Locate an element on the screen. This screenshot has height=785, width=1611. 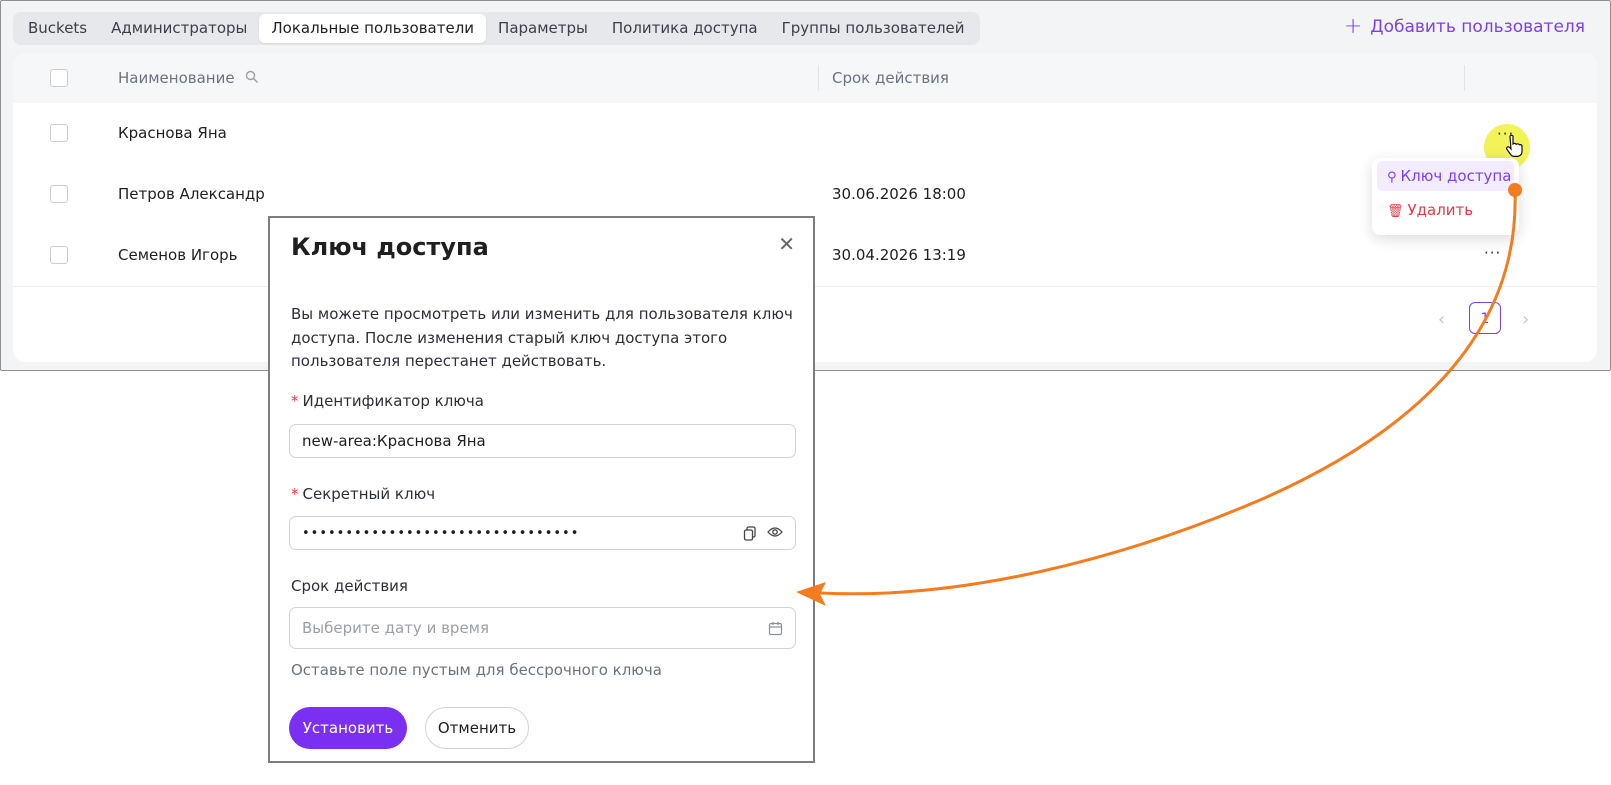
tab-user-groups: Группы пользователей is located at coordinates (873, 28).